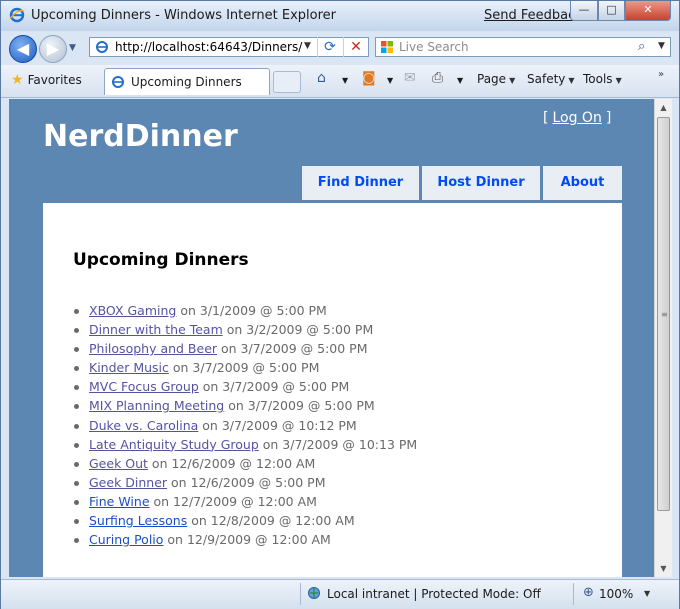  What do you see at coordinates (129, 367) in the screenshot?
I see `dinner-link: Kinder Music` at bounding box center [129, 367].